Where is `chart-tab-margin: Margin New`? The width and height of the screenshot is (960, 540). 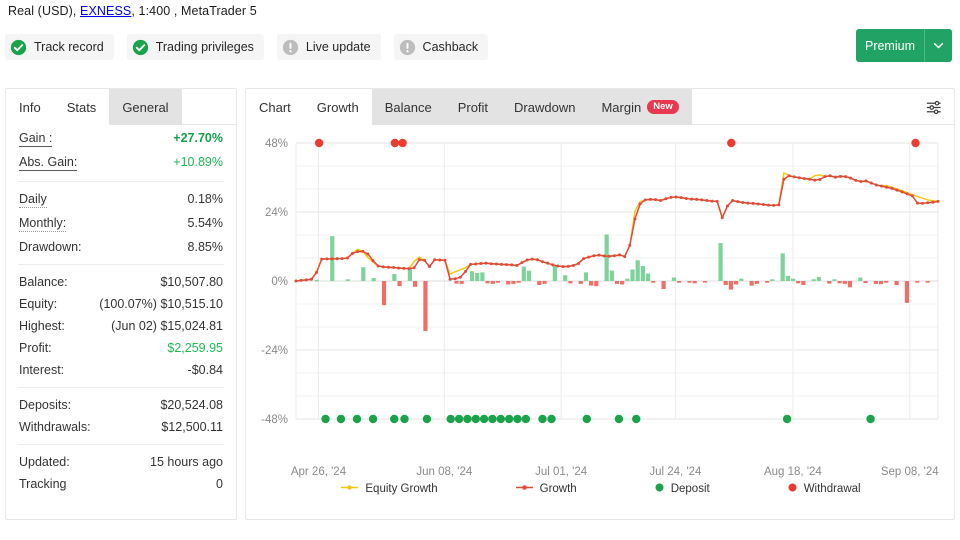
chart-tab-margin: Margin New is located at coordinates (640, 107).